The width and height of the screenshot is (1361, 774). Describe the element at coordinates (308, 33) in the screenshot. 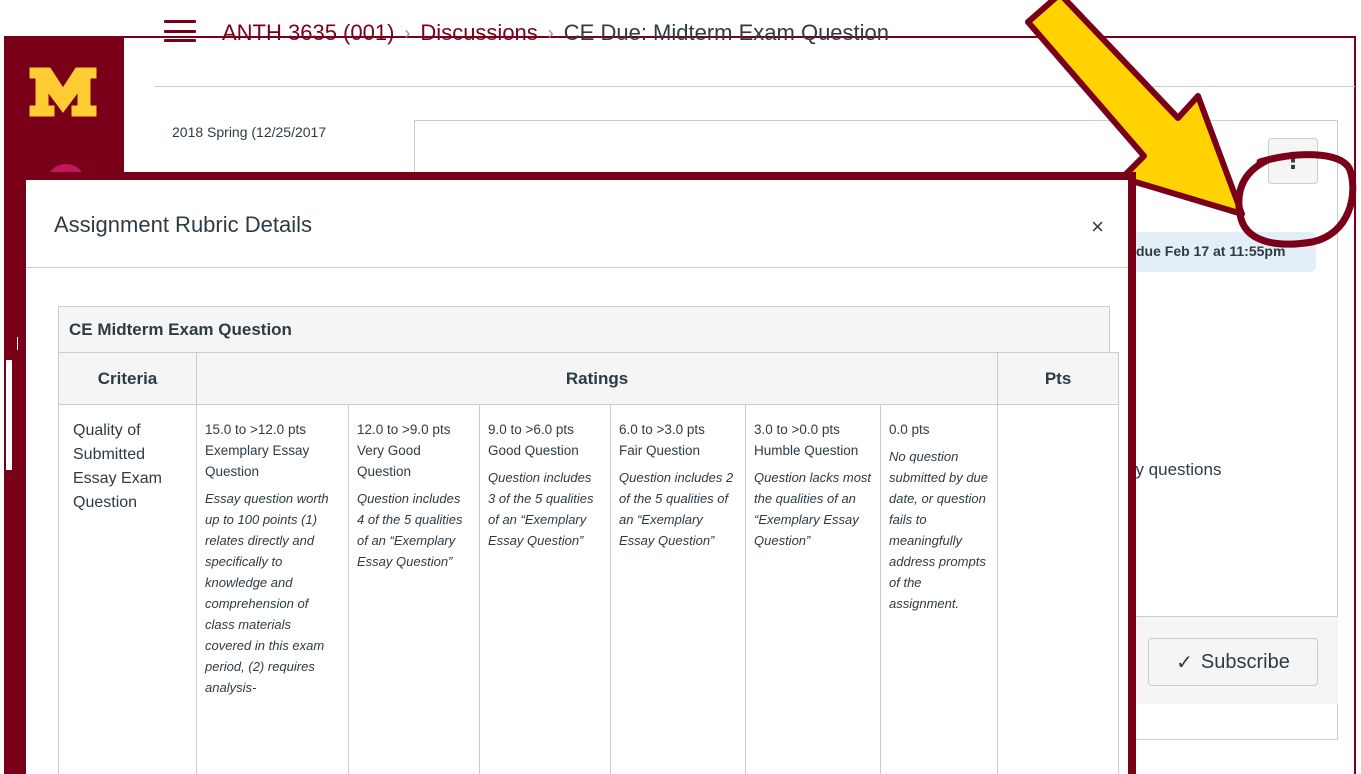

I see `breadcrumb-course-link: ANTH 3635 (001)` at that location.